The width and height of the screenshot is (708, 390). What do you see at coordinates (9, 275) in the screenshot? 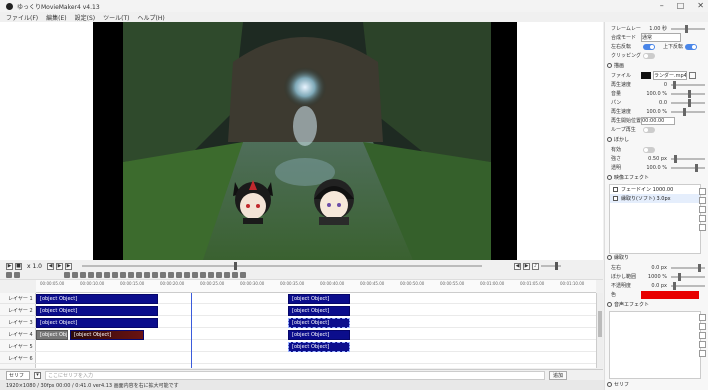
I see `search-icon` at bounding box center [9, 275].